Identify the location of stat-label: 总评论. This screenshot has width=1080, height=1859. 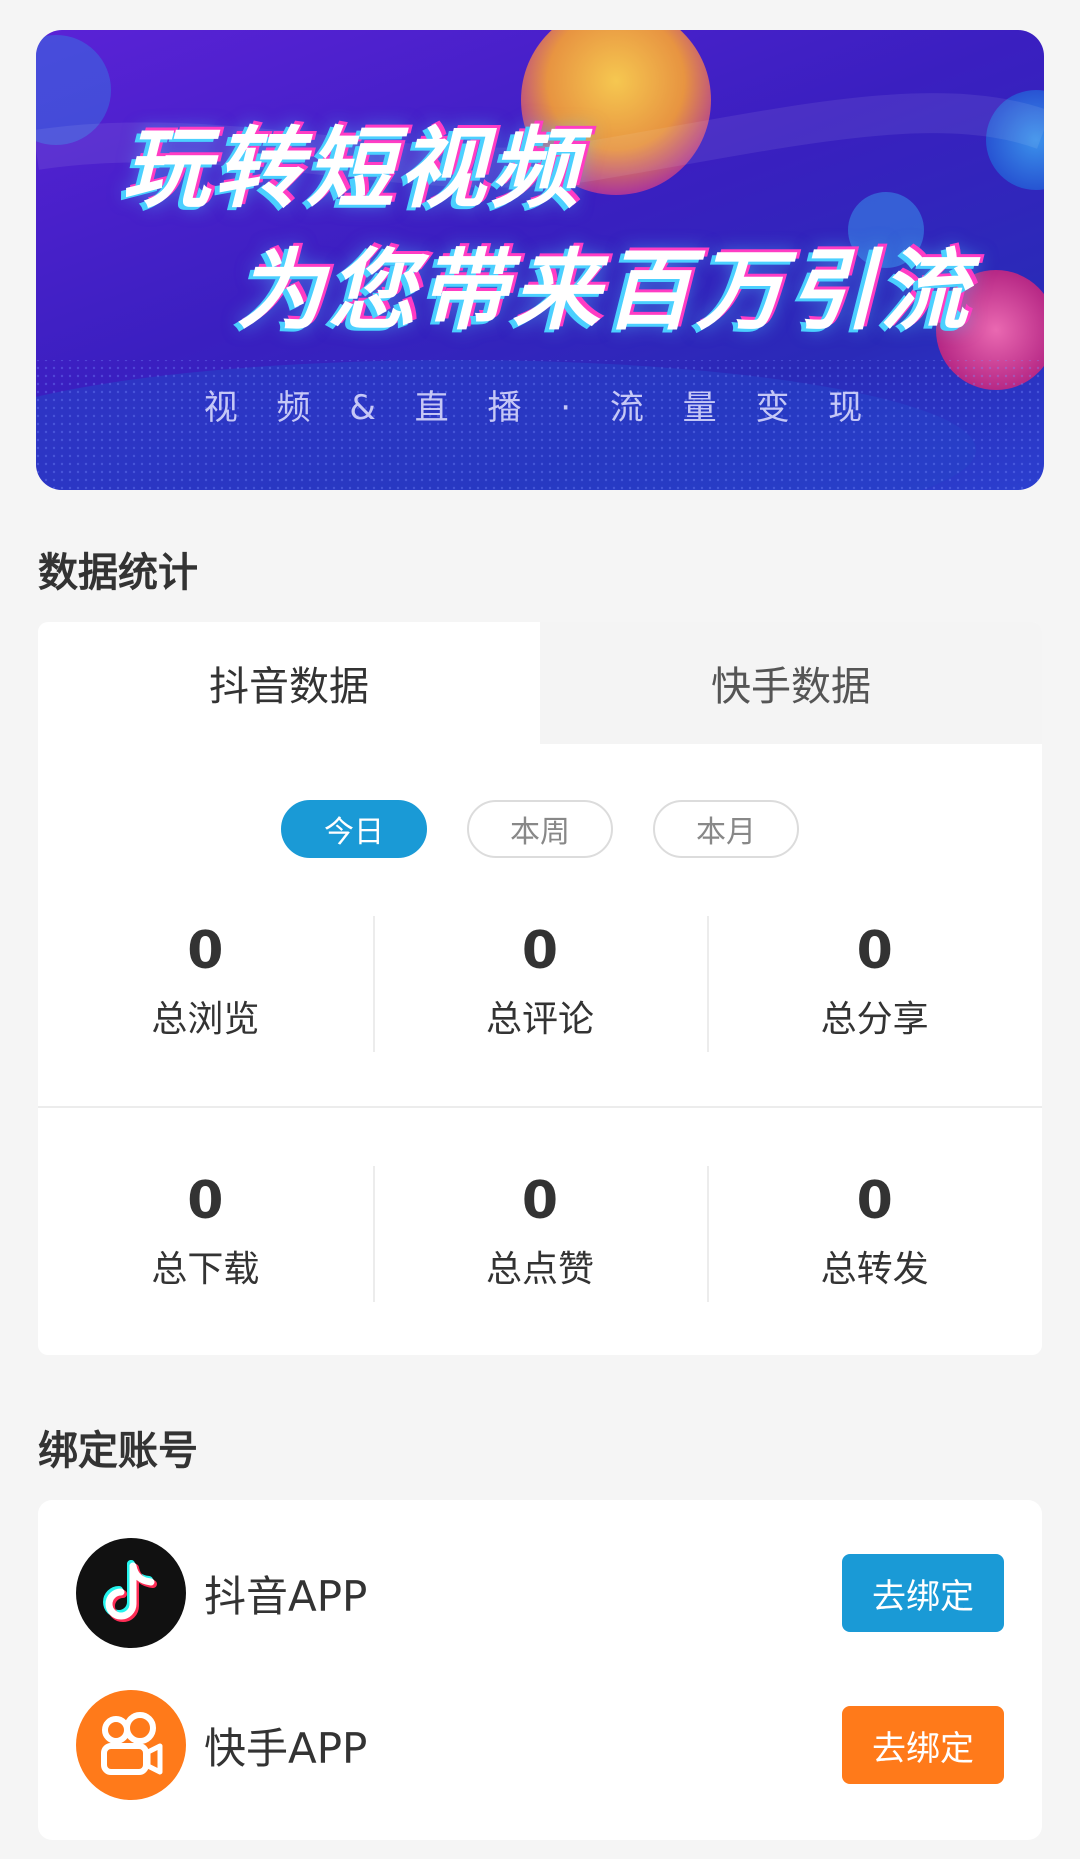
(540, 1019).